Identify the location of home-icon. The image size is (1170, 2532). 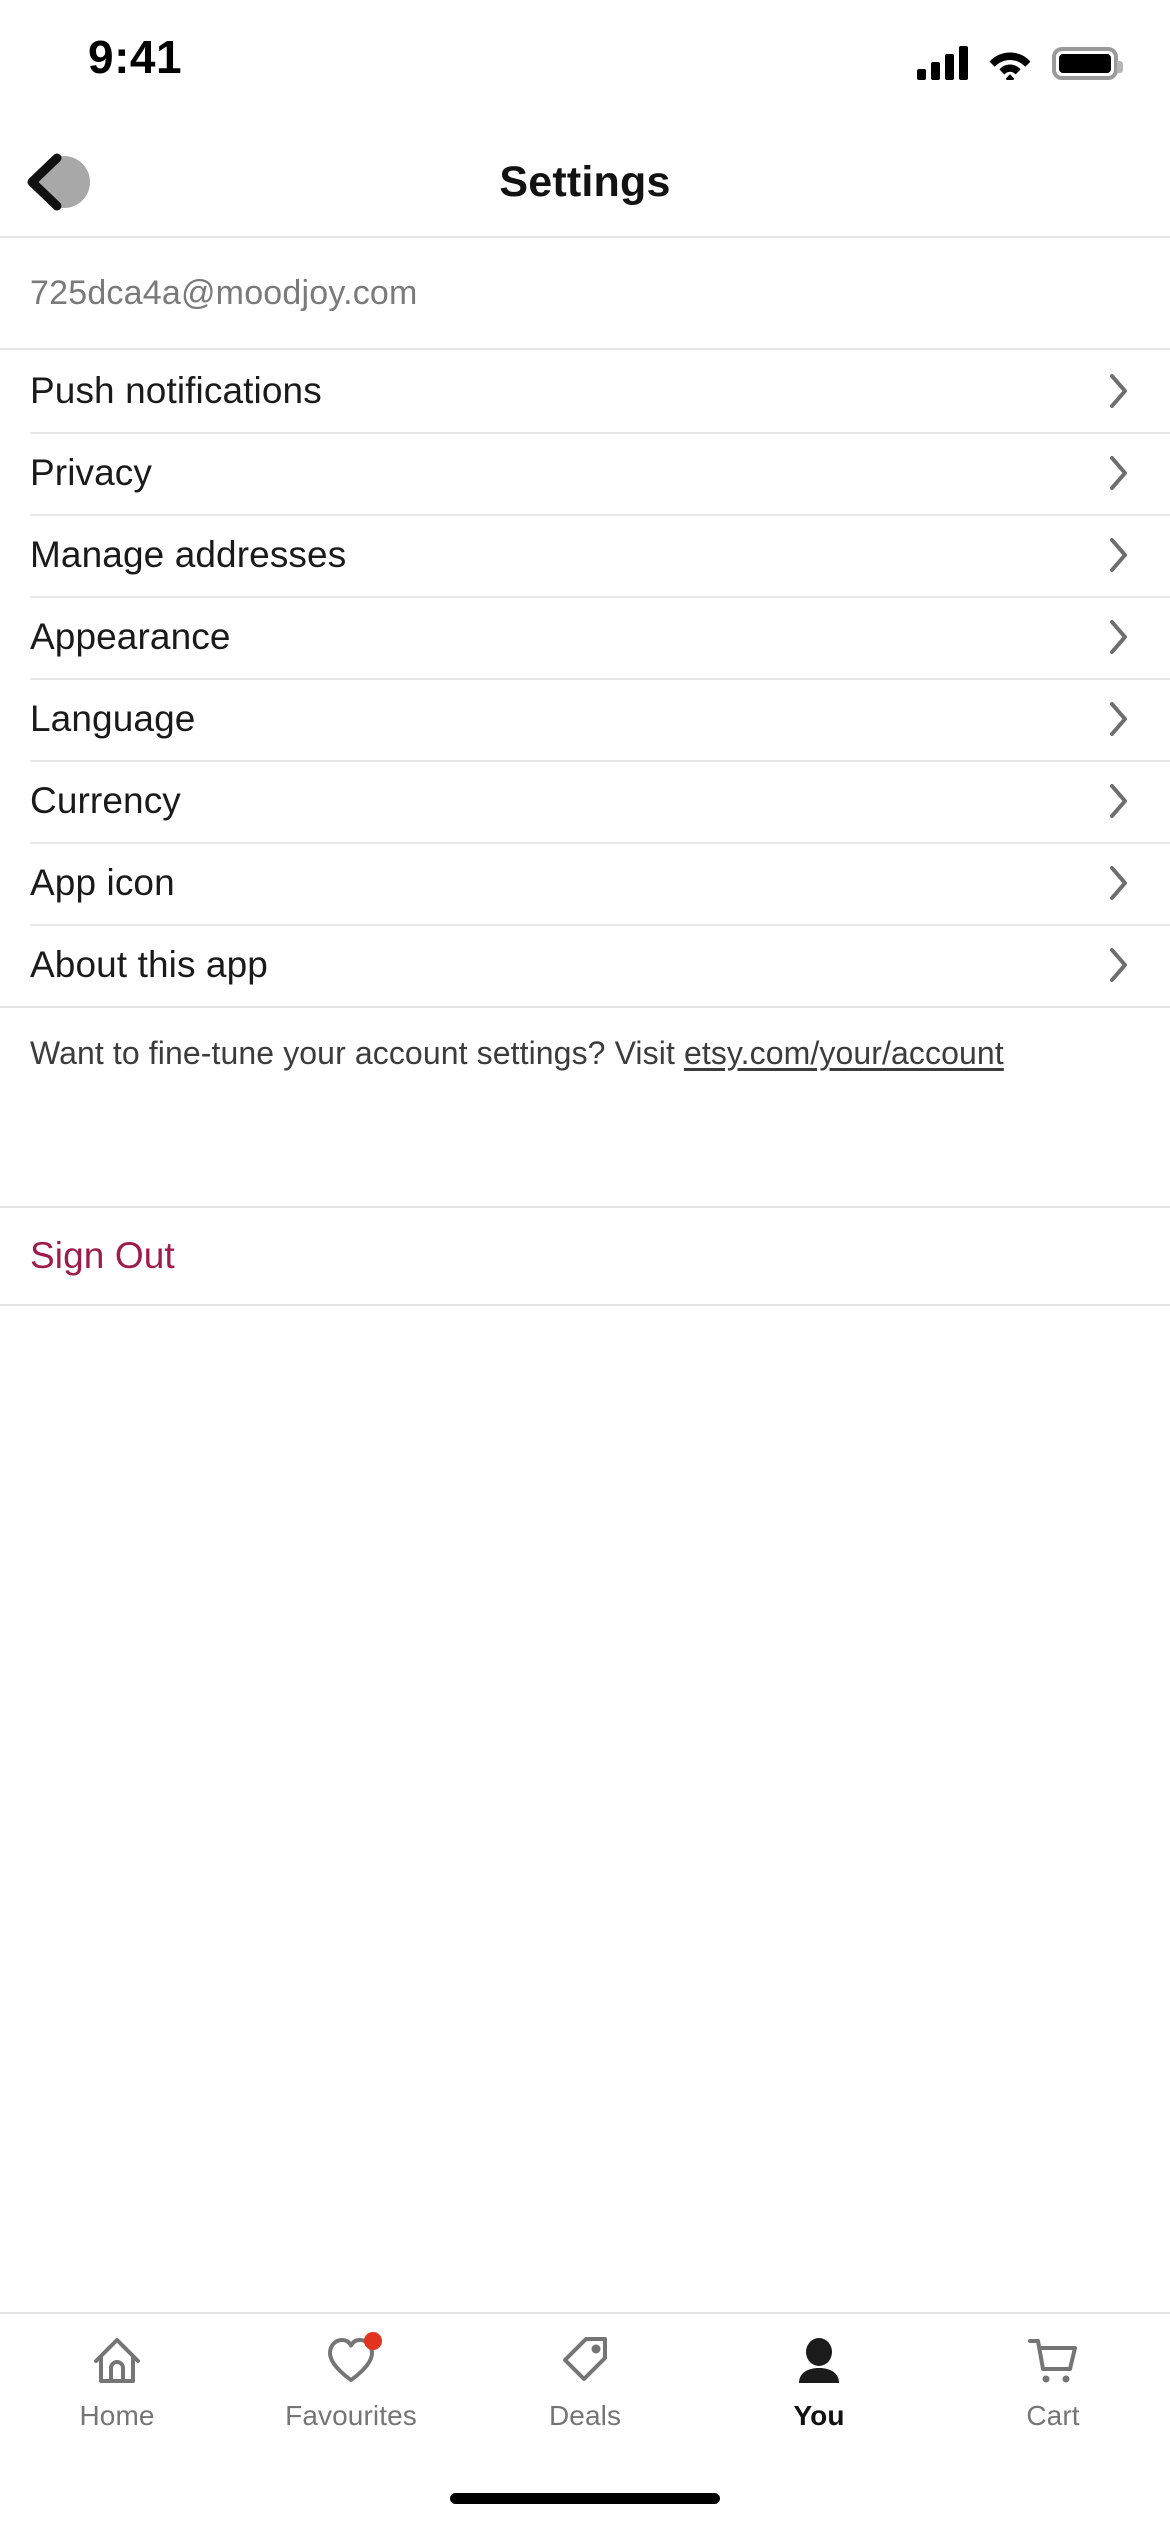
(117, 2361).